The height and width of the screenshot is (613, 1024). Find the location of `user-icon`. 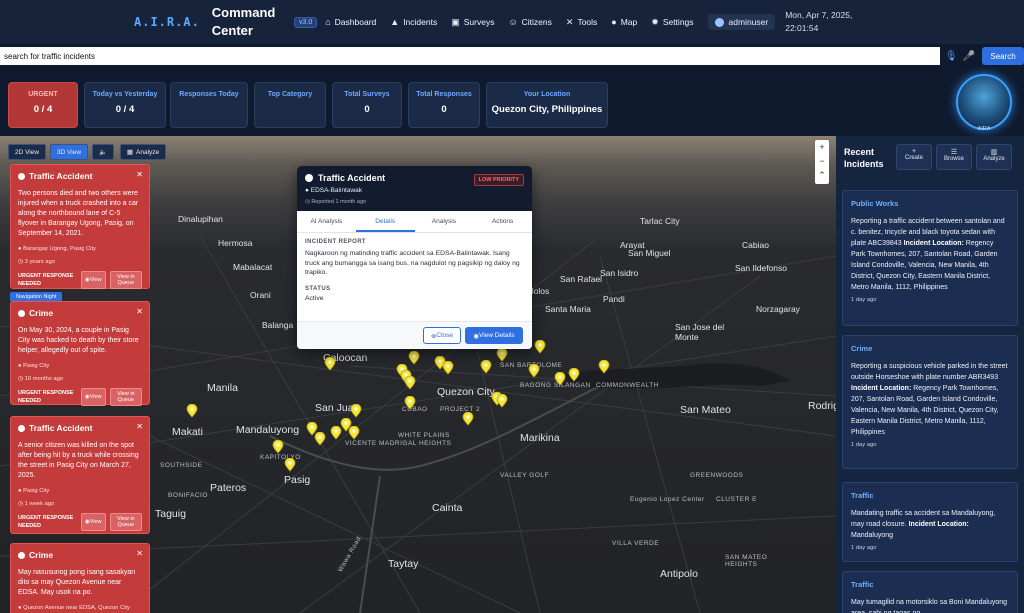

user-icon is located at coordinates (719, 22).